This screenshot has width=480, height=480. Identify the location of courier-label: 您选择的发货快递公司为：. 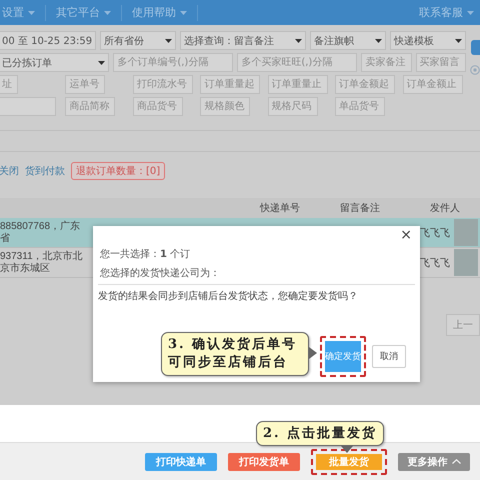
(160, 273).